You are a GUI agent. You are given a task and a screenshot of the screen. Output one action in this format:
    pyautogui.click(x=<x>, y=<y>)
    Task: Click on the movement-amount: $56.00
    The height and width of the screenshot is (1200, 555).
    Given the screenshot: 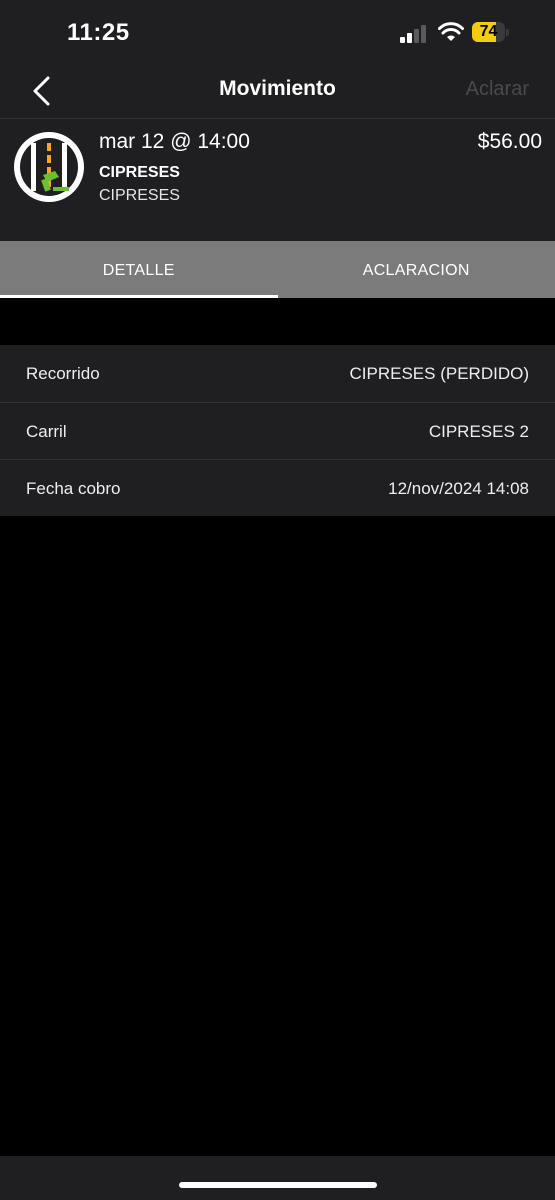 What is the action you would take?
    pyautogui.click(x=509, y=141)
    